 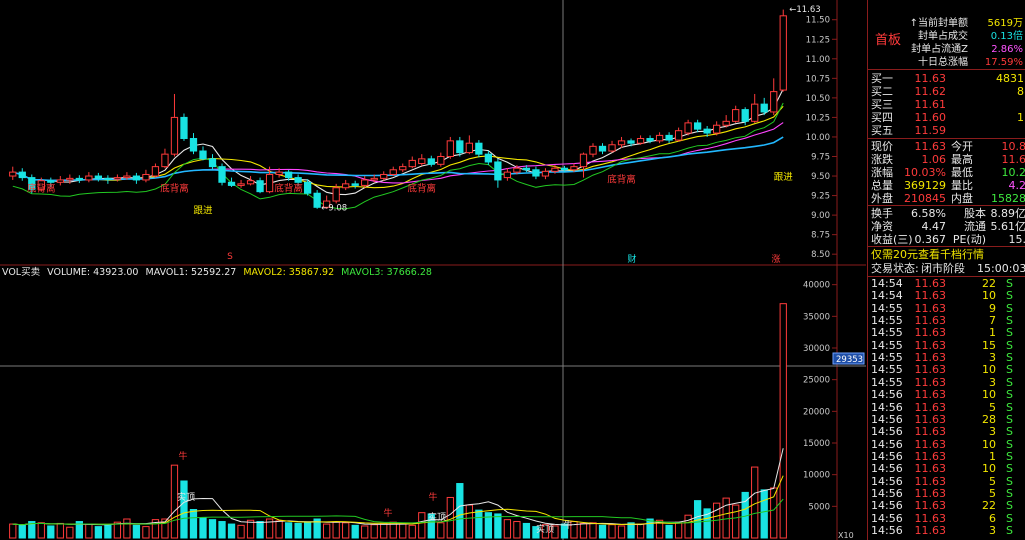 What do you see at coordinates (1001, 268) in the screenshot?
I see `trade-status-time: 15:00:03` at bounding box center [1001, 268].